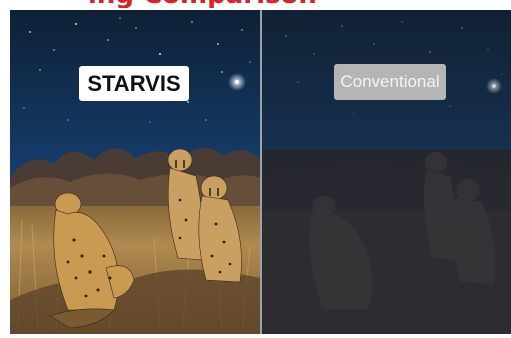 The height and width of the screenshot is (338, 511). I want to click on conventional-label: Conventional, so click(390, 82).